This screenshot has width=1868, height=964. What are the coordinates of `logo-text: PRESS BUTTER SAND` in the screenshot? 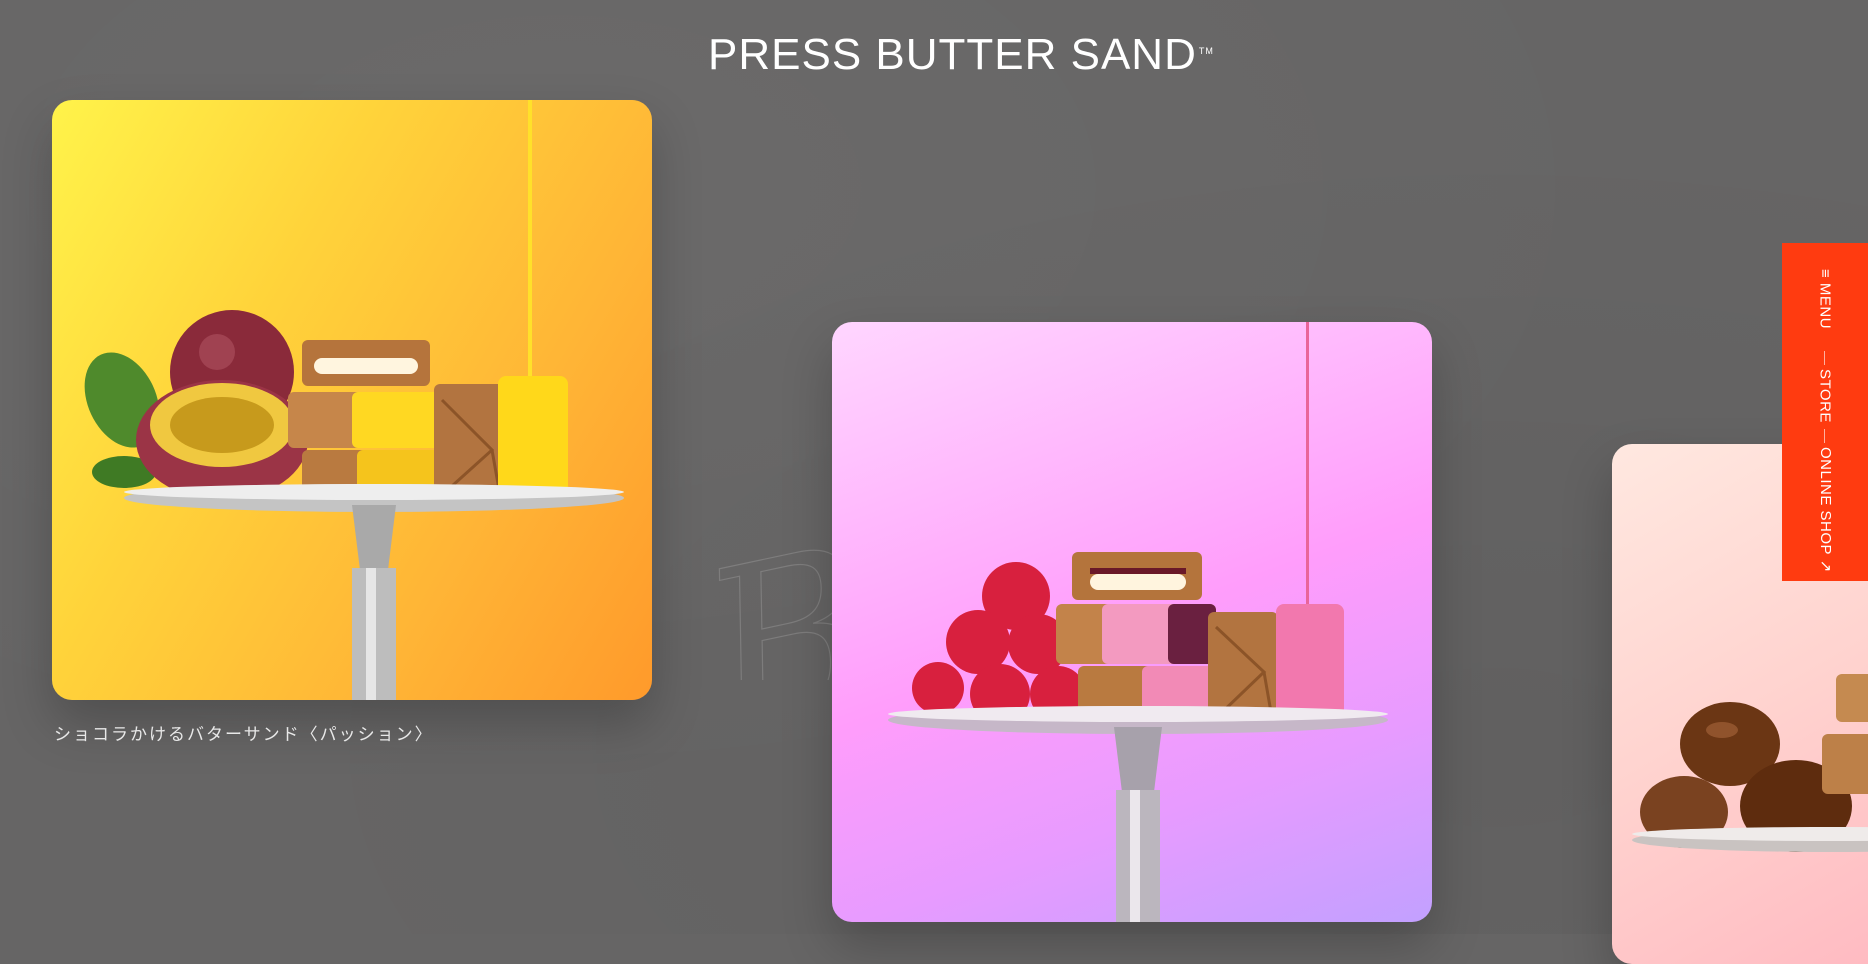 It's located at (952, 54).